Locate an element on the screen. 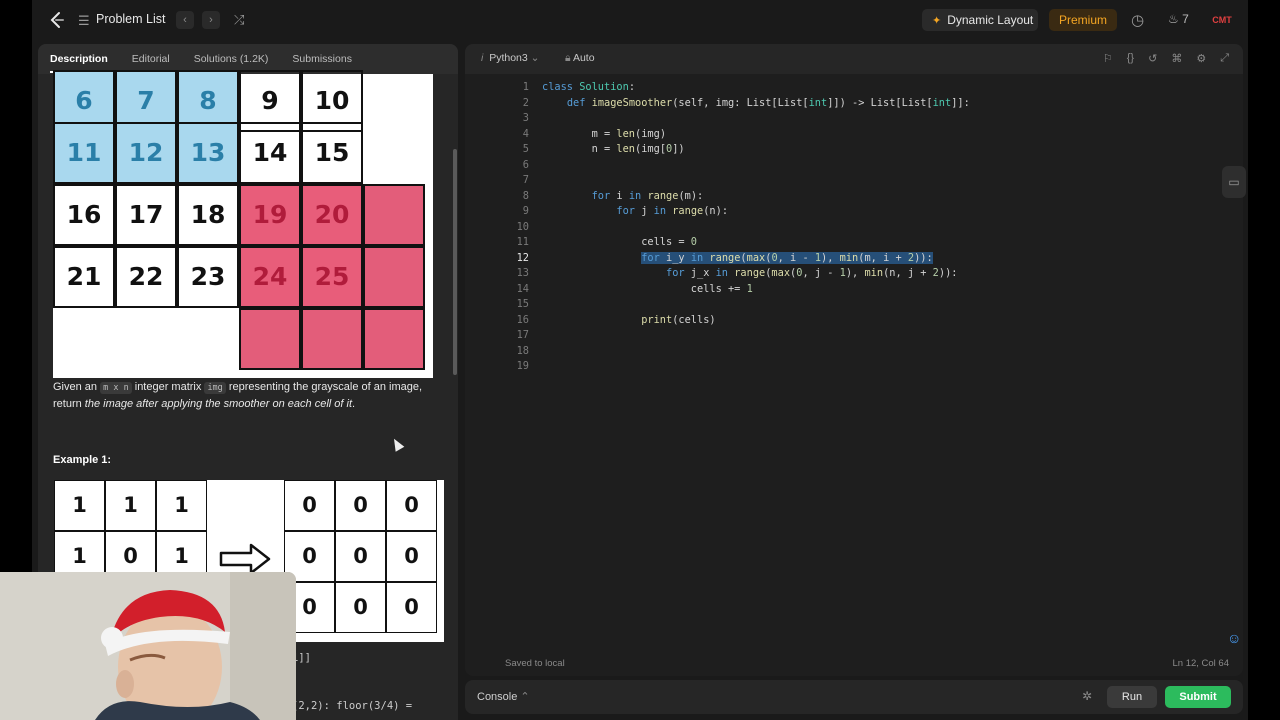  line-number: 19 is located at coordinates (522, 366).